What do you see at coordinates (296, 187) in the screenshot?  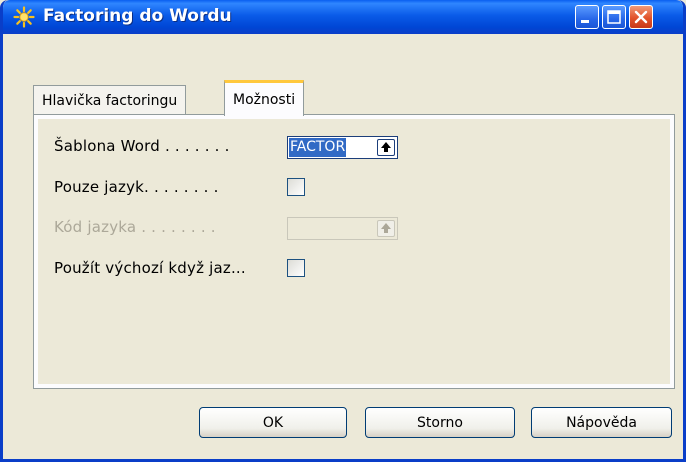 I see `pouze-jazyk-checkbox` at bounding box center [296, 187].